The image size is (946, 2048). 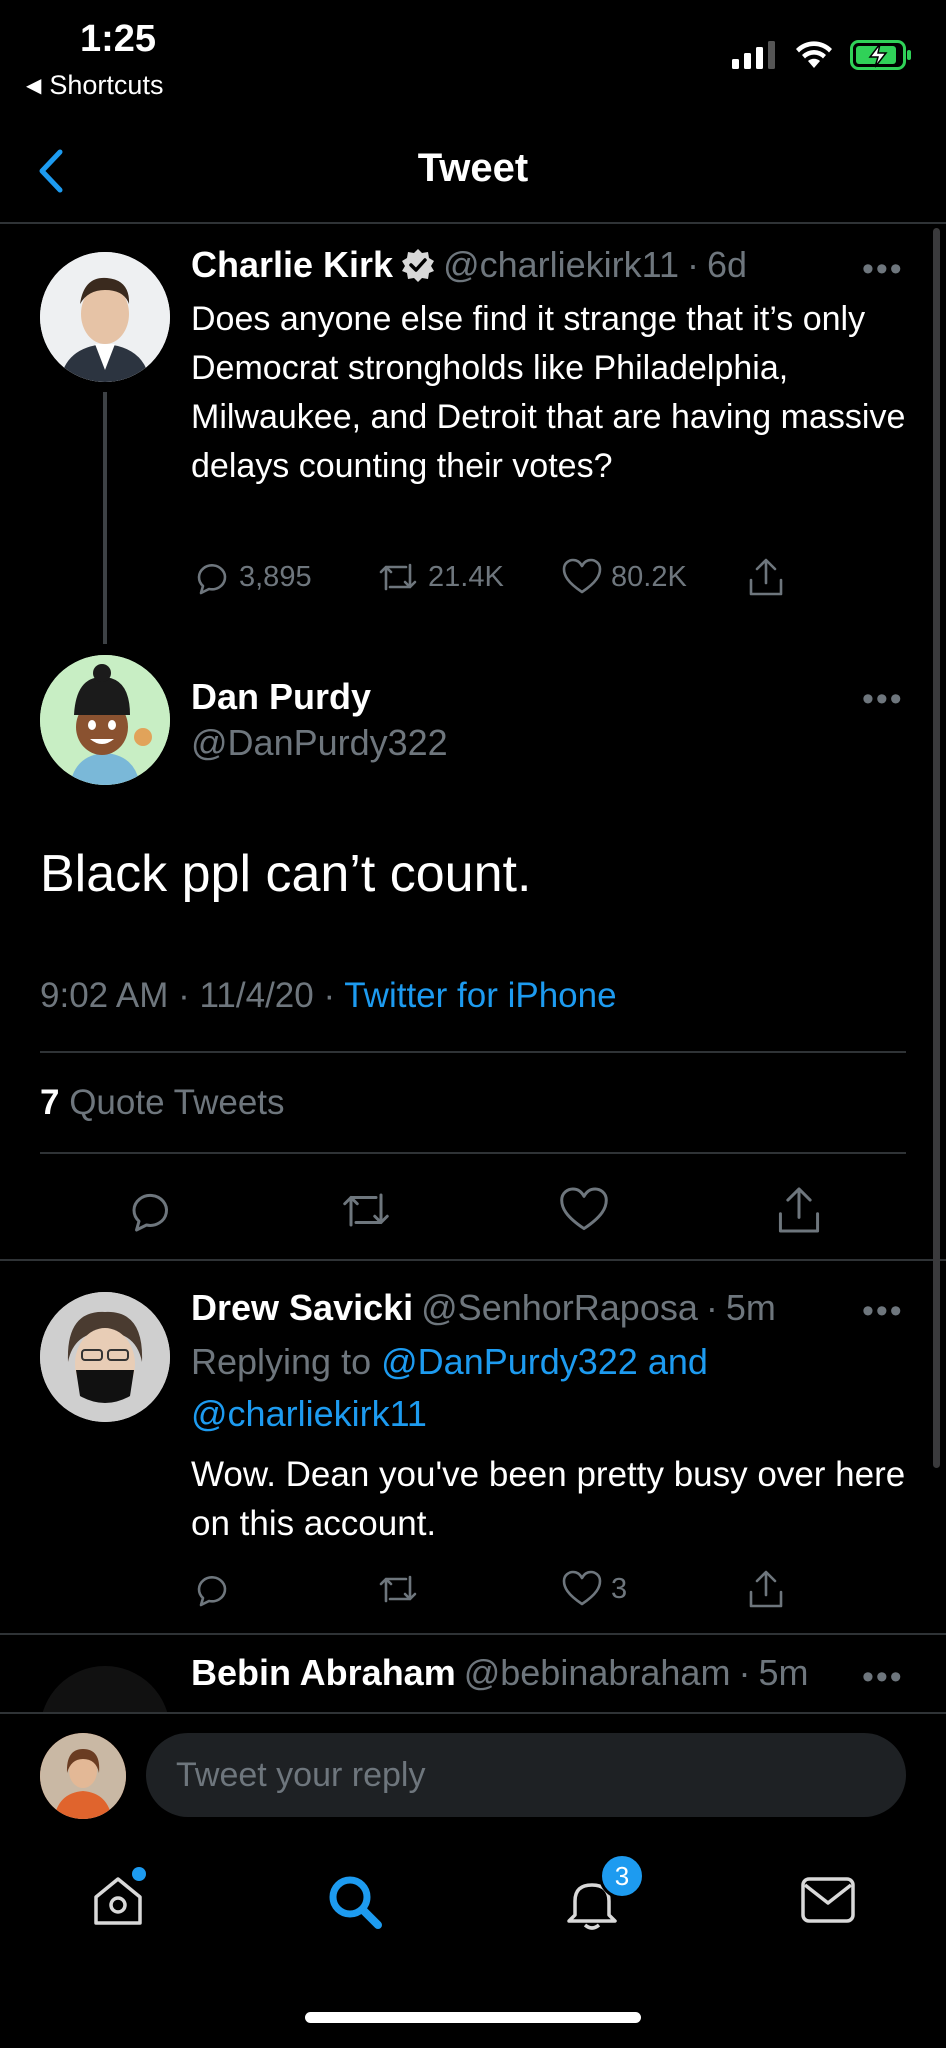 What do you see at coordinates (526, 1775) in the screenshot?
I see `reply-input: Tweet your reply` at bounding box center [526, 1775].